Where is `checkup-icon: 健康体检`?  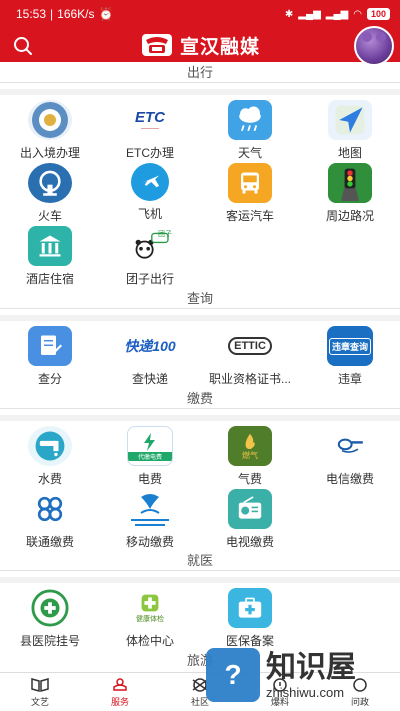 checkup-icon: 健康体检 is located at coordinates (150, 608).